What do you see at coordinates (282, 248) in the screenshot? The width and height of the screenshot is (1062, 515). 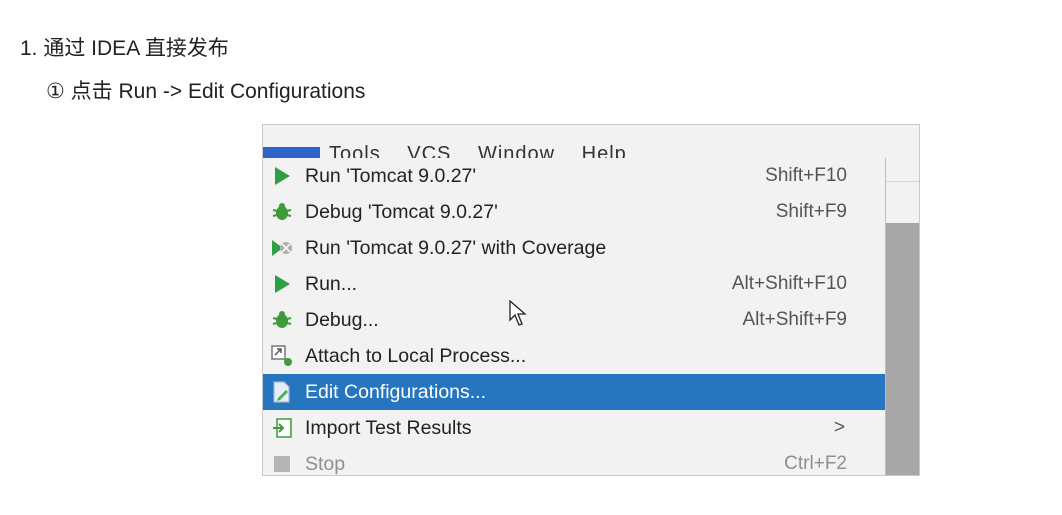 I see `coverage-icon` at bounding box center [282, 248].